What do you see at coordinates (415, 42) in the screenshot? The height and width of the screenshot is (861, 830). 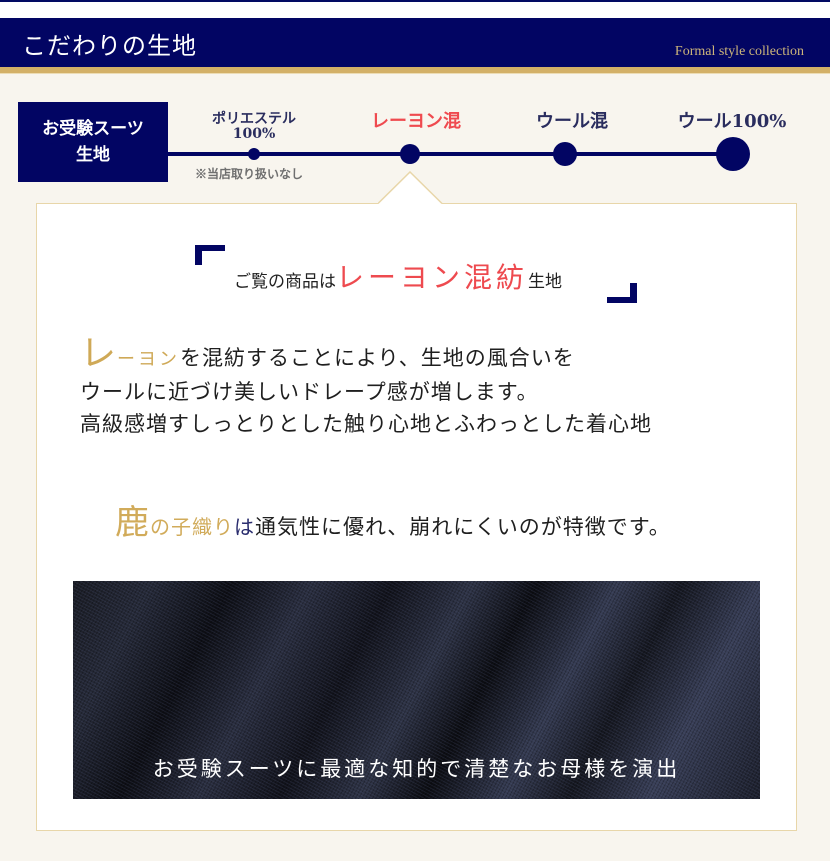 I see `section-header: こだわりの生地 Formal style collection` at bounding box center [415, 42].